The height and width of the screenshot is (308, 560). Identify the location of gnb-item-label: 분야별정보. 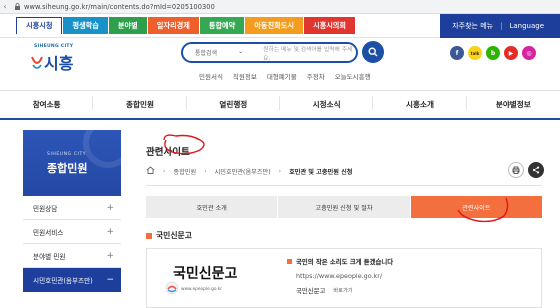
(513, 104).